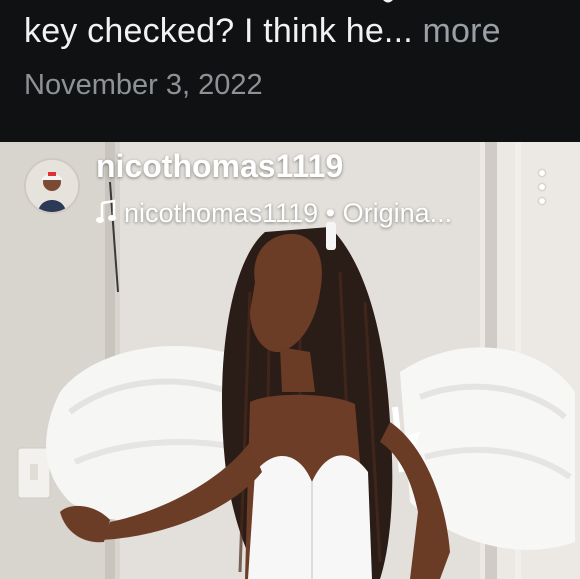 The height and width of the screenshot is (579, 580). What do you see at coordinates (388, 1) in the screenshot?
I see `caption-previous-line-fragment` at bounding box center [388, 1].